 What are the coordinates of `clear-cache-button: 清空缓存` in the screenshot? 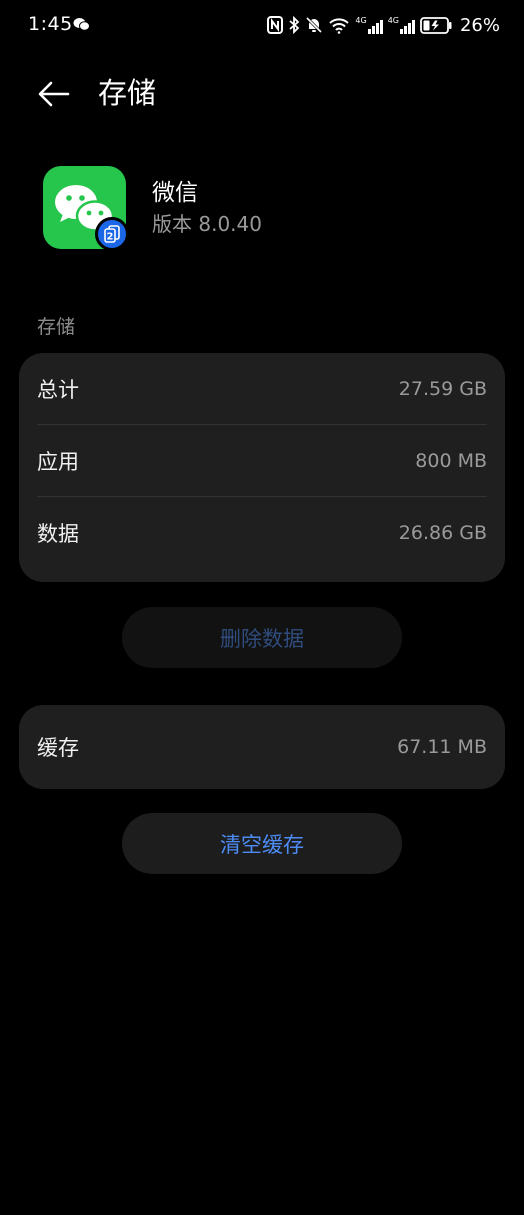 It's located at (262, 843).